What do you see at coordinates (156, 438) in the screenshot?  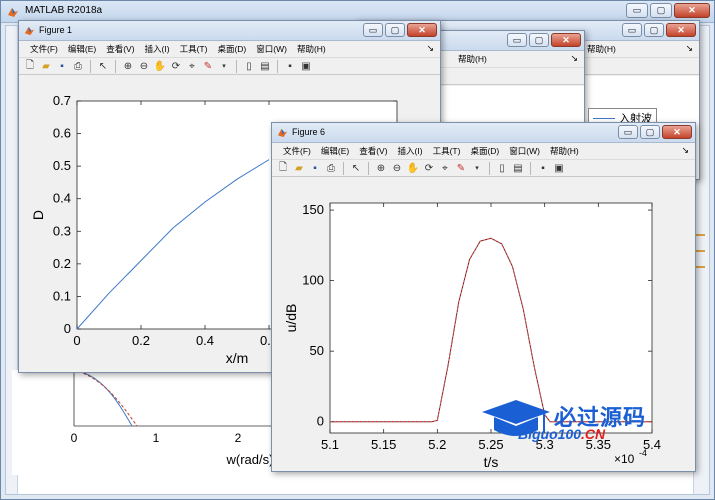 I see `x-tick-label: 1` at bounding box center [156, 438].